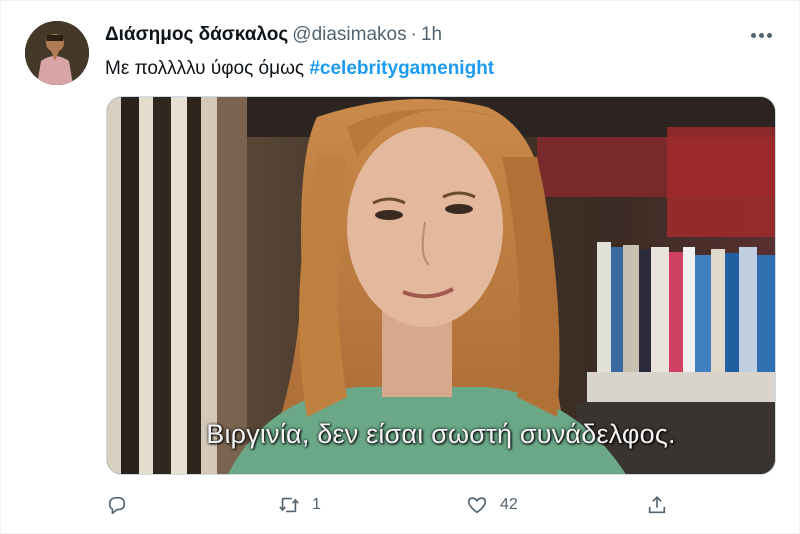 This screenshot has height=534, width=800. I want to click on share-icon, so click(657, 505).